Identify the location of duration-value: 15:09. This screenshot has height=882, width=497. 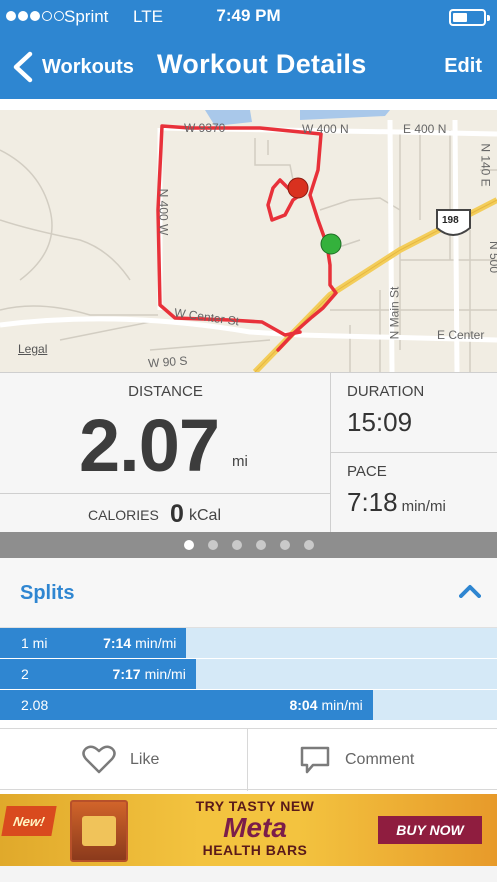
(380, 422).